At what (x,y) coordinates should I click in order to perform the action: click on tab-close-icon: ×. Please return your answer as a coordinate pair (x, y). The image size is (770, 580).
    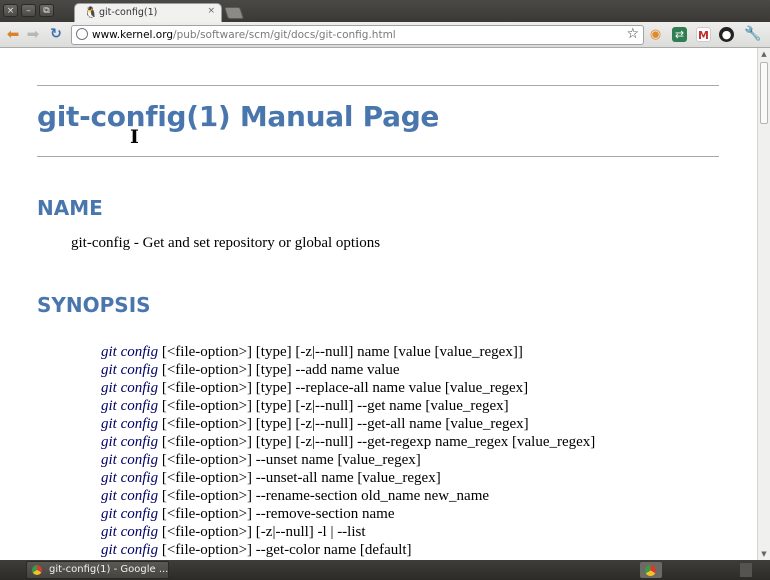
    Looking at the image, I should click on (211, 11).